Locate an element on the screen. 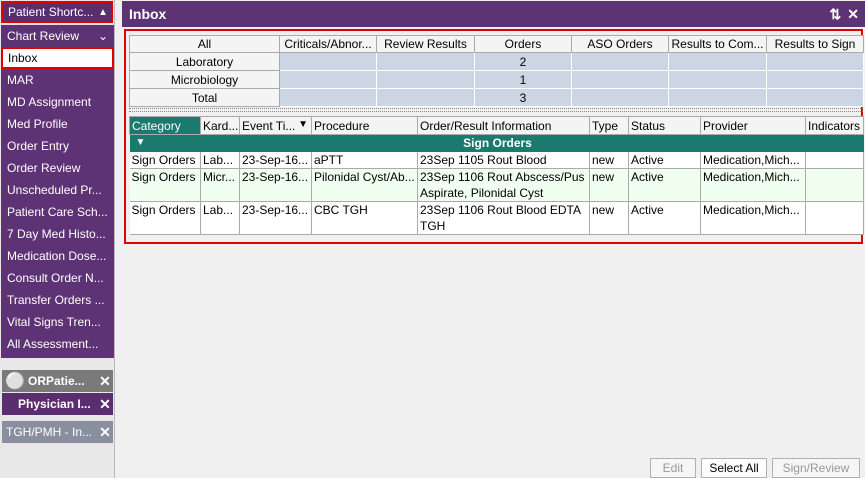 The width and height of the screenshot is (865, 478). summary-row: Microbiology 1 is located at coordinates (496, 79).